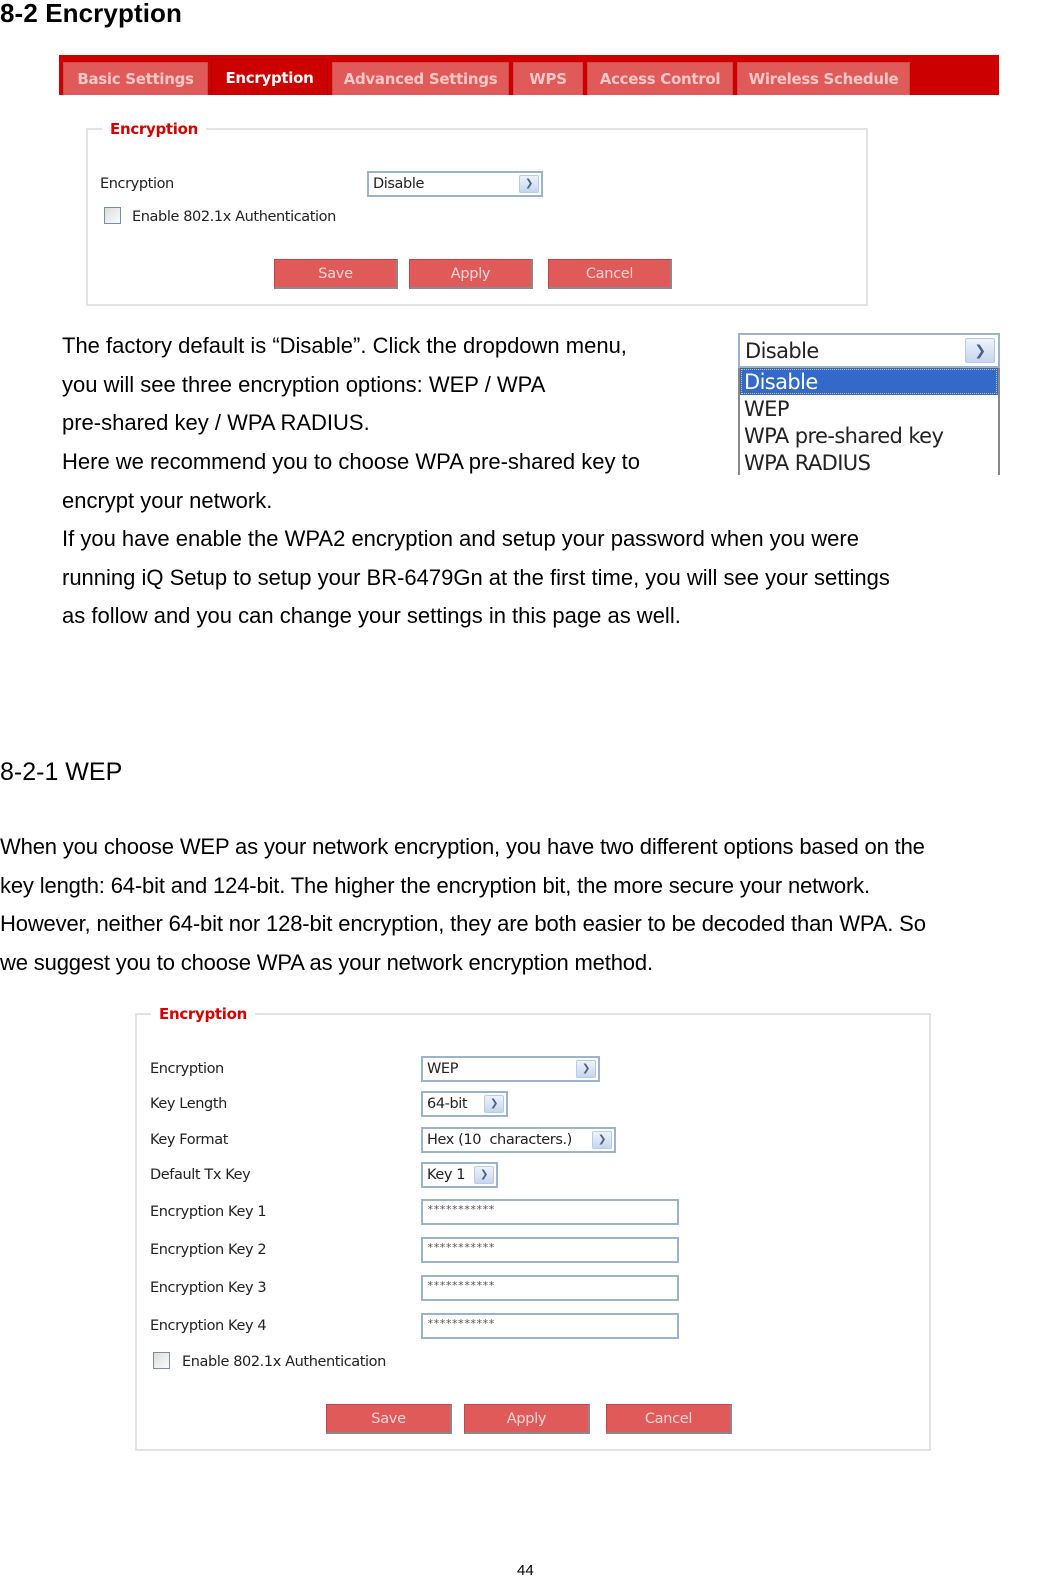 Image resolution: width=1061 pixels, height=1581 pixels. I want to click on key-format-value: Hex (10 characters.), so click(499, 1140).